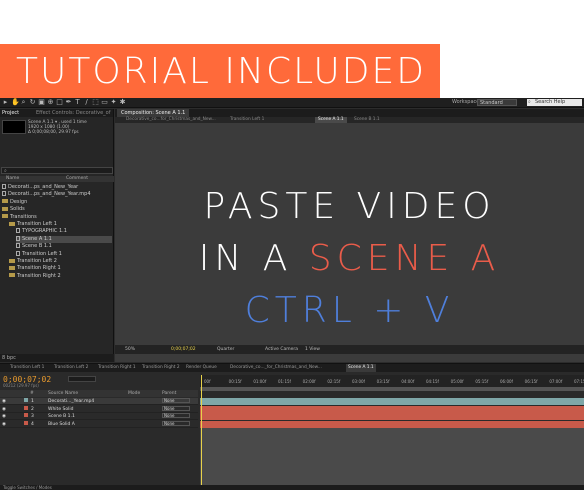 The height and width of the screenshot is (490, 584). Describe the element at coordinates (61, 424) in the screenshot. I see `layer-name: Blue Solid A` at that location.